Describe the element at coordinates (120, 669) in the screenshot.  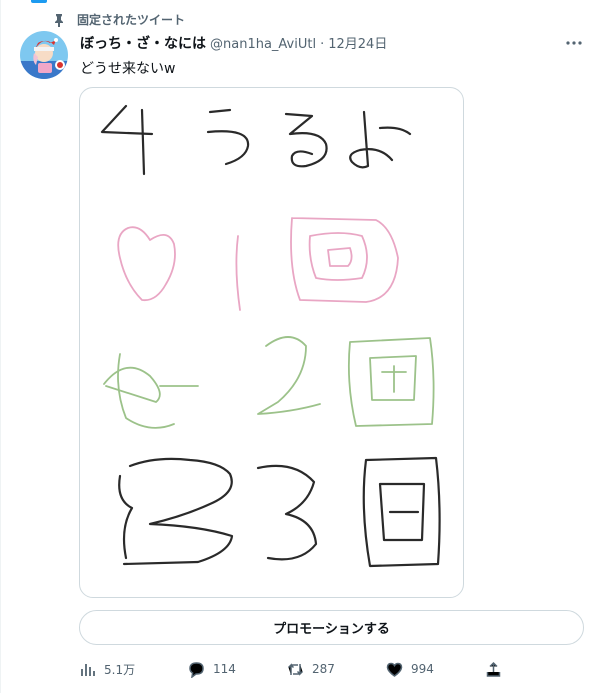
I see `views-count: 5.1万` at that location.